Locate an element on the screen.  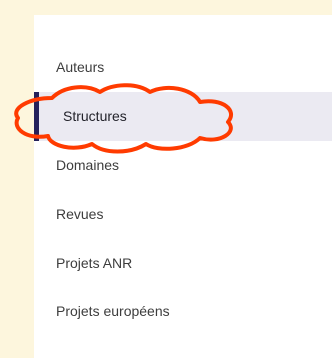
sidebar-item-projets-anr: Projets ANR is located at coordinates (183, 262).